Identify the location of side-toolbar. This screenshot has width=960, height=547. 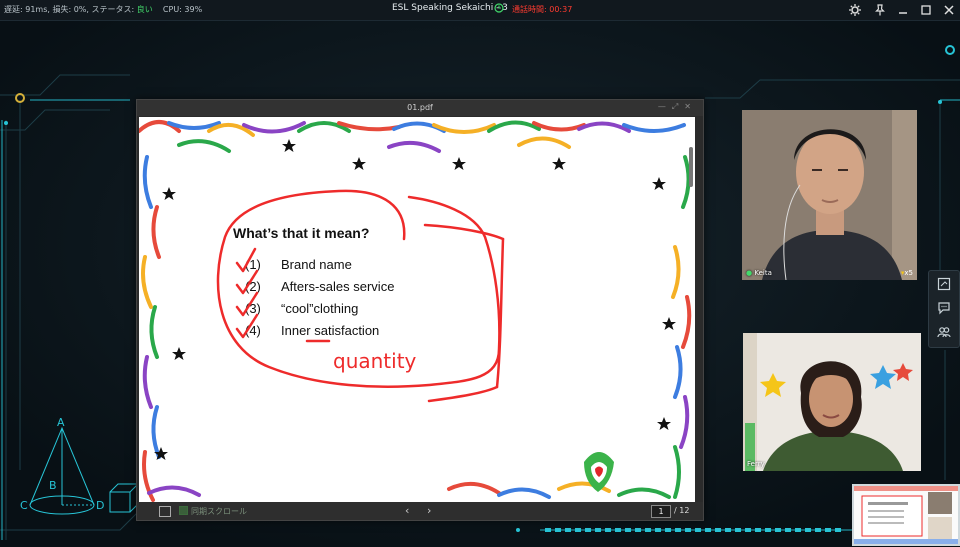
(944, 309).